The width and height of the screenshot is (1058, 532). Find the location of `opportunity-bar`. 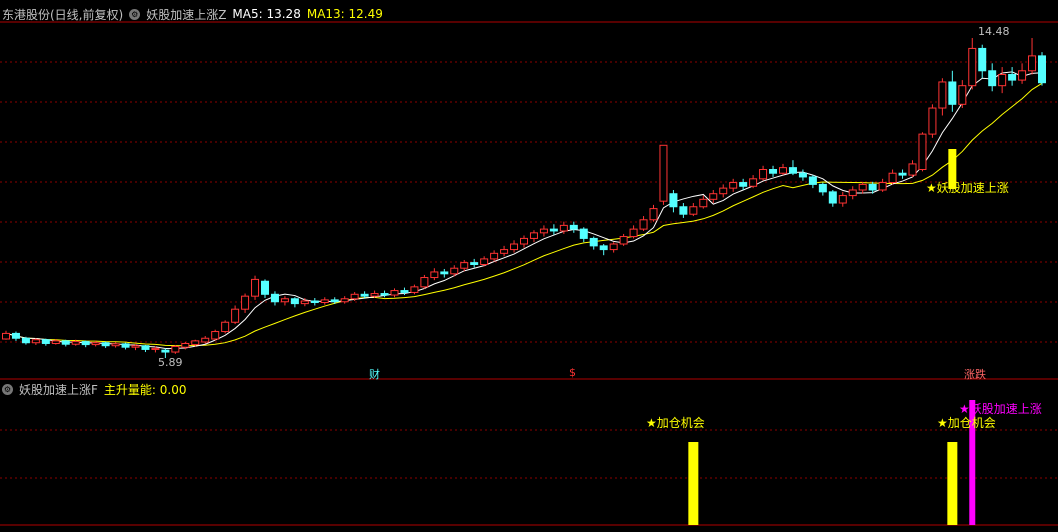

opportunity-bar is located at coordinates (952, 483).